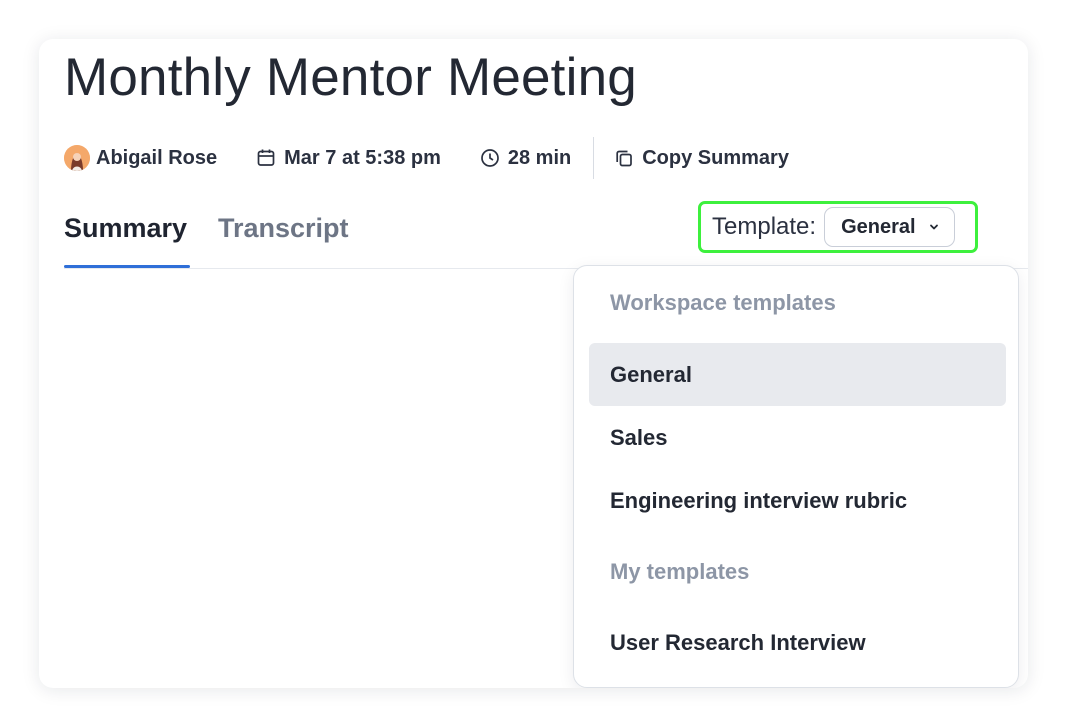 This screenshot has height=727, width=1067. I want to click on meeting-date: Mar 7 at 5:38 pm, so click(348, 158).